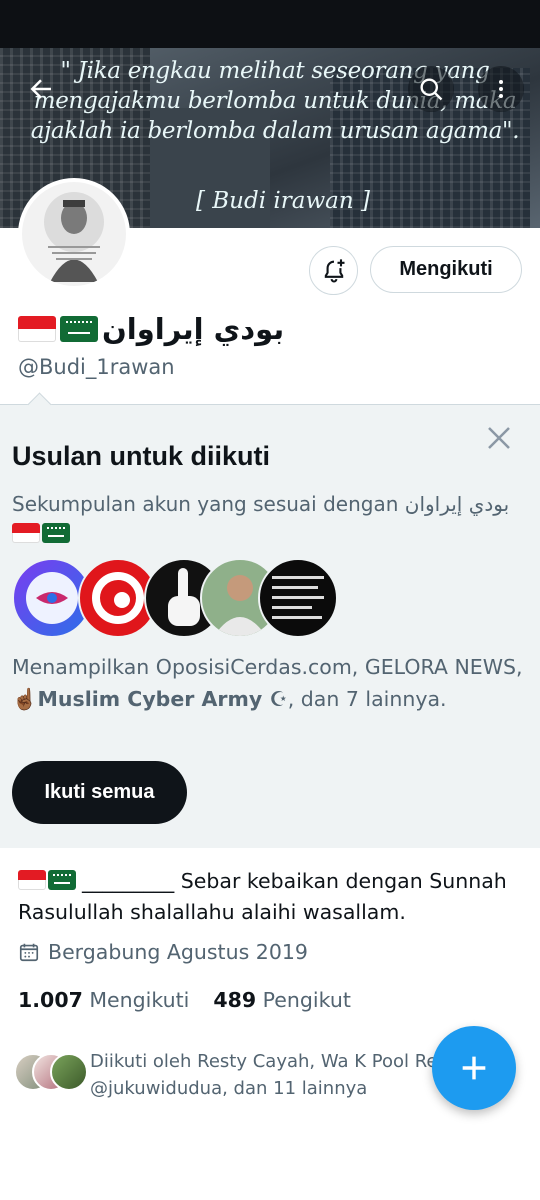  I want to click on bell-plus-icon, so click(334, 270).